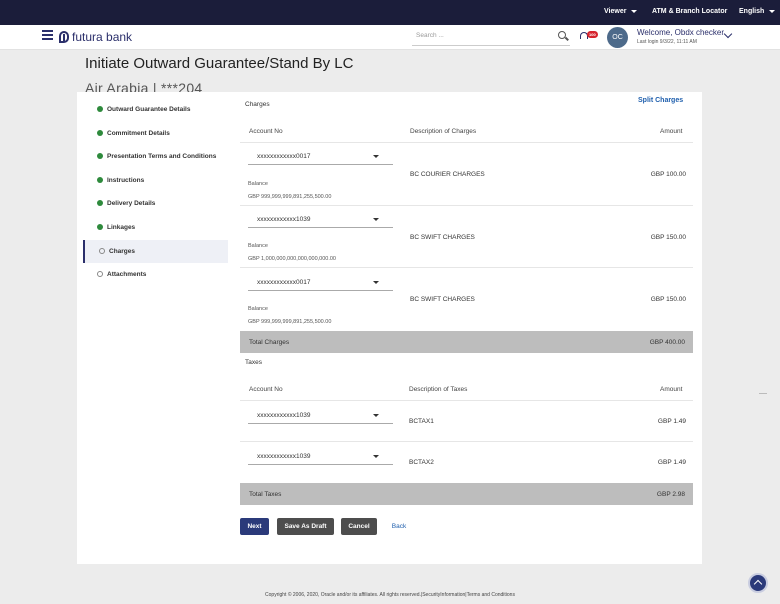 The height and width of the screenshot is (604, 780). I want to click on side-item-presentation-terms: Presentation Terms and Conditions, so click(155, 157).